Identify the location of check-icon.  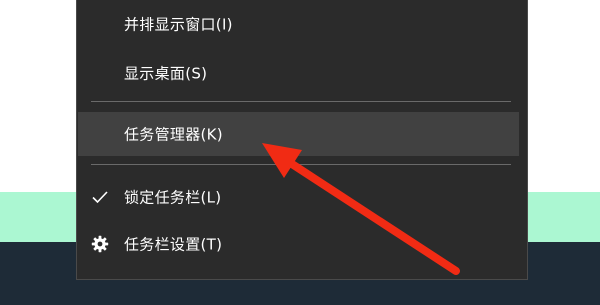
(100, 197).